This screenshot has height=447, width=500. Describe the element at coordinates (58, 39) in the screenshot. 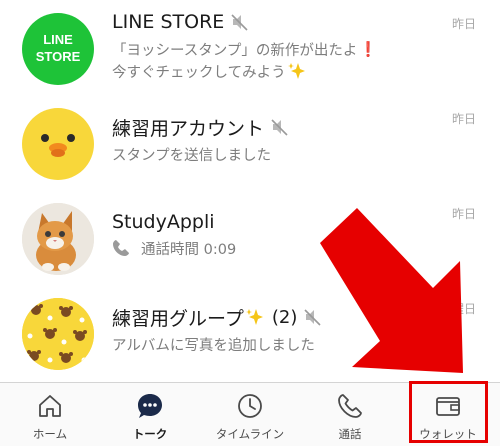

I see `avatar-text-line1: LINE` at that location.